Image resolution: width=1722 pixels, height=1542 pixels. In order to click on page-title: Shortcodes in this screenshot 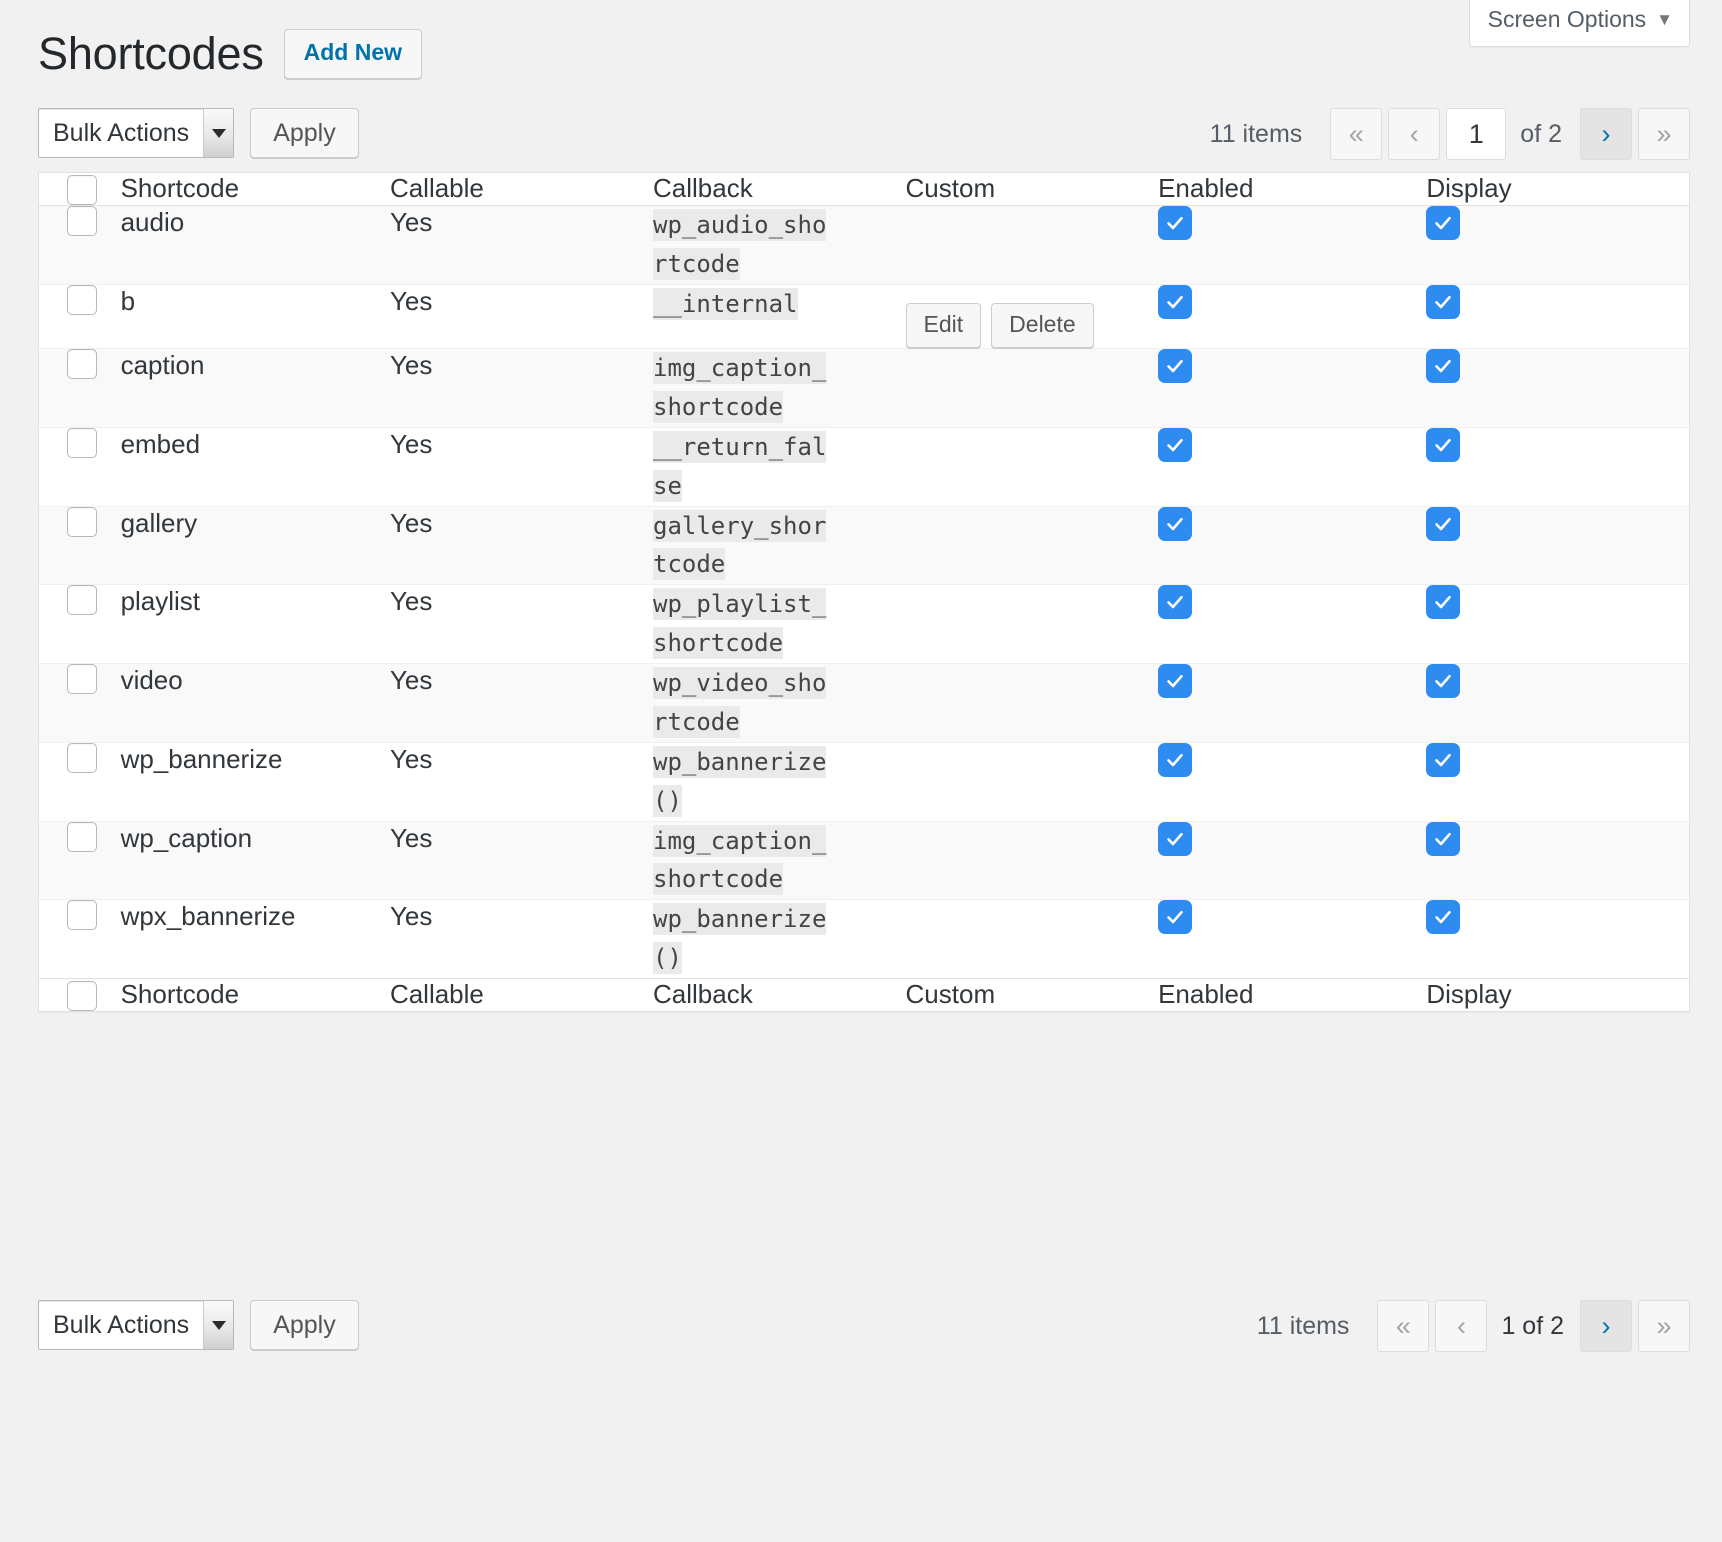, I will do `click(151, 53)`.